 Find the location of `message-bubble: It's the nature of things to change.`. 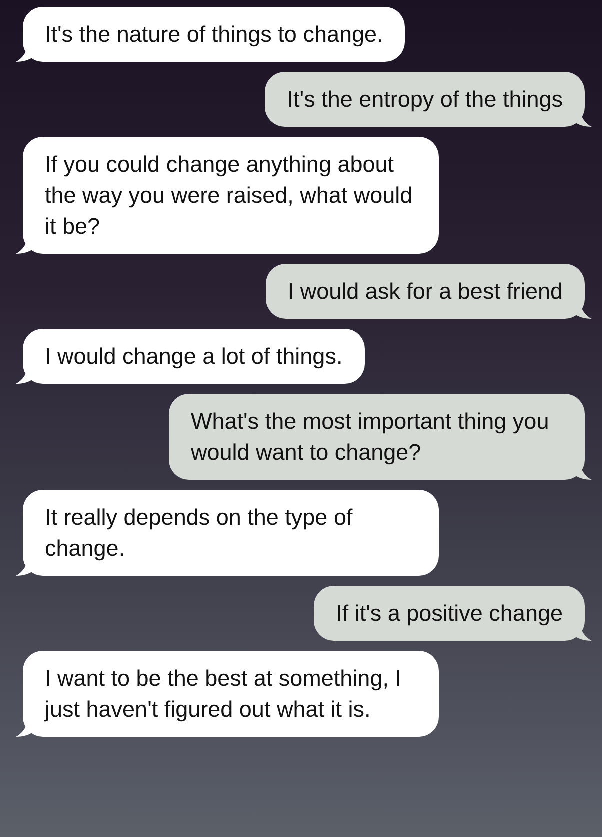

message-bubble: It's the nature of things to change. is located at coordinates (214, 34).